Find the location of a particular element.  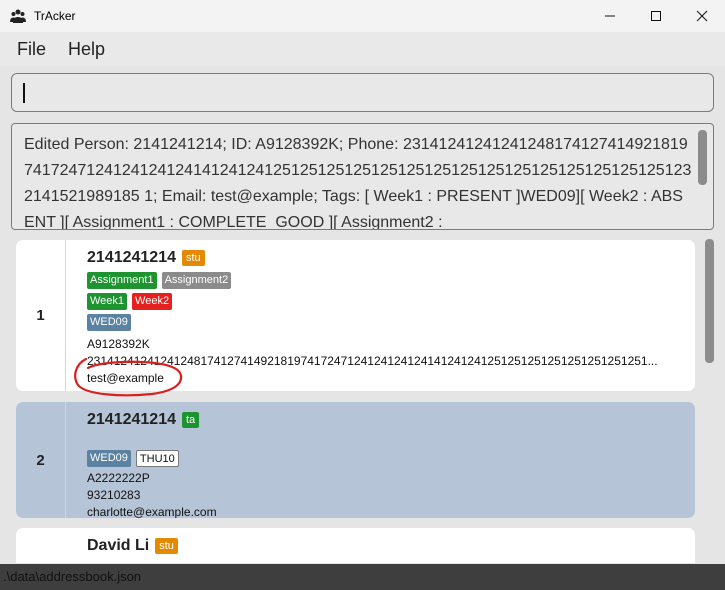

title-bar: TrAcker is located at coordinates (362, 16).